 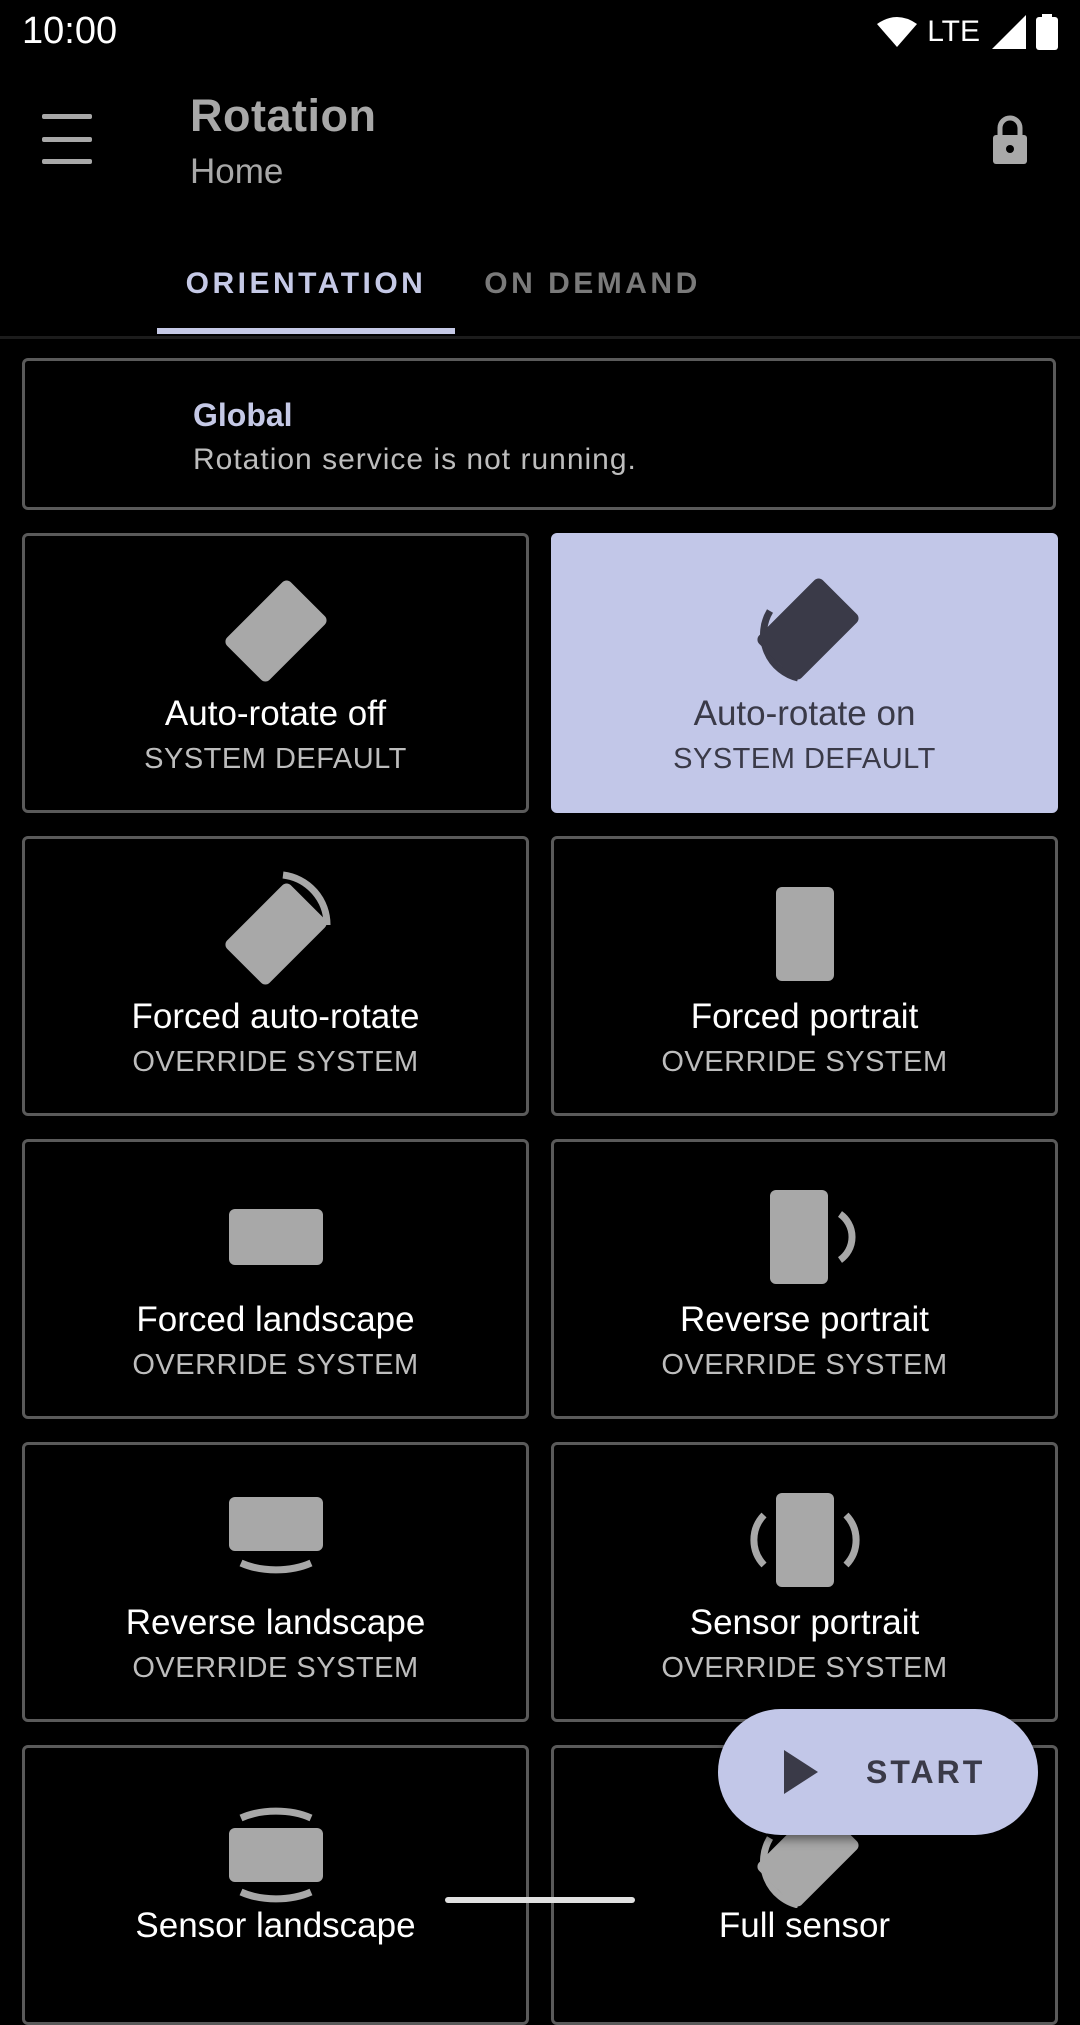 What do you see at coordinates (237, 171) in the screenshot?
I see `app-subtitle: Home` at bounding box center [237, 171].